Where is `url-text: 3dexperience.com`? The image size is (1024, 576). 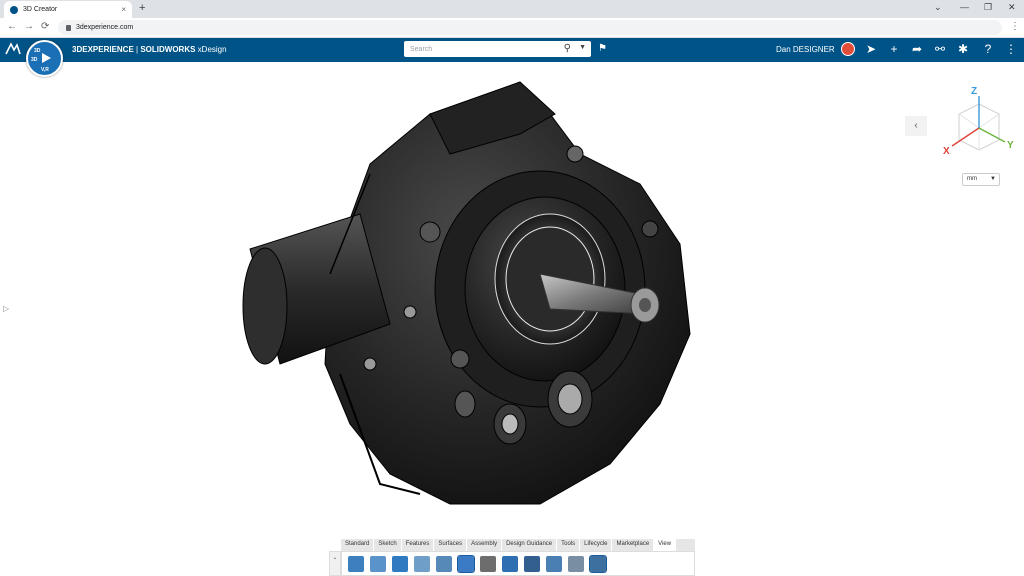
url-text: 3dexperience.com is located at coordinates (105, 27).